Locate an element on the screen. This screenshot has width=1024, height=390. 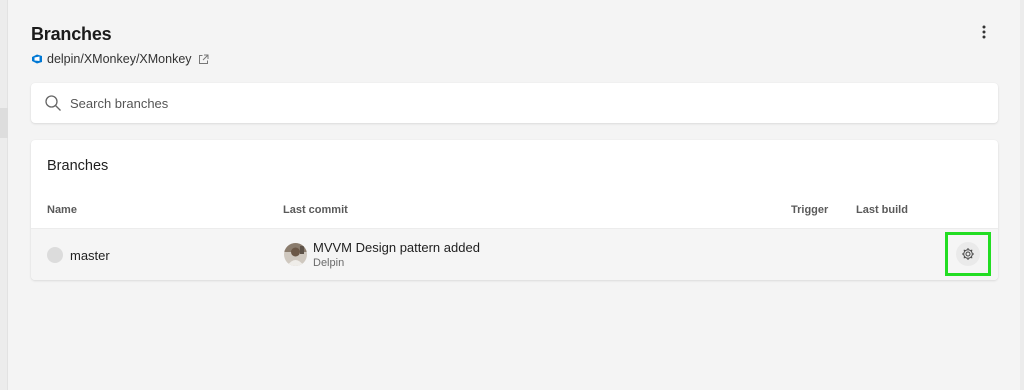
avatar is located at coordinates (295, 254).